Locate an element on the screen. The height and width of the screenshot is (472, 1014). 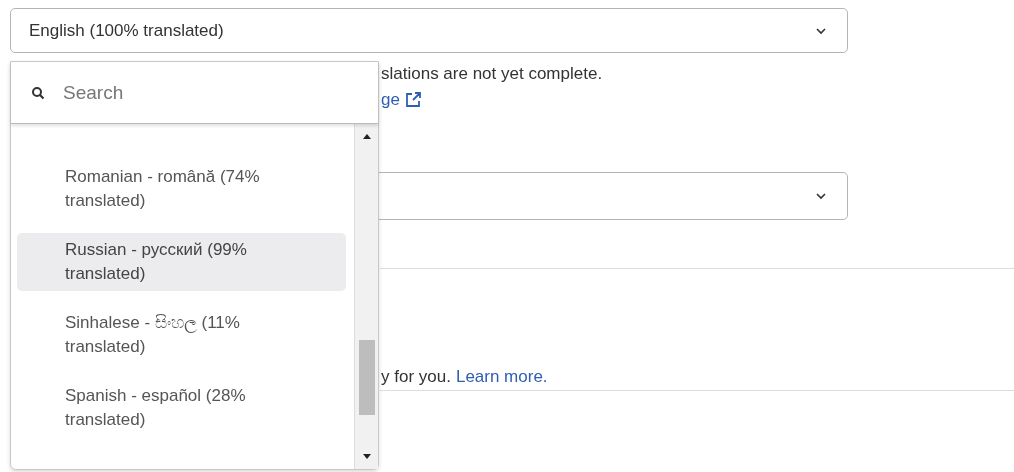
language-option: Russian - русский (99% translated) is located at coordinates (181, 262).